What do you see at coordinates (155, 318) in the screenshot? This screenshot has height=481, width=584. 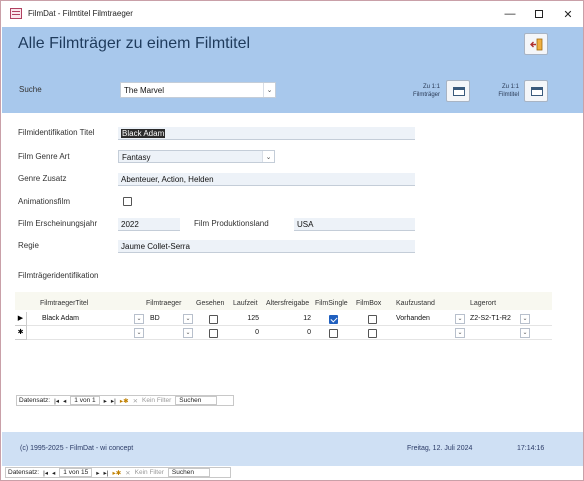 I see `cell-traeger: BD` at bounding box center [155, 318].